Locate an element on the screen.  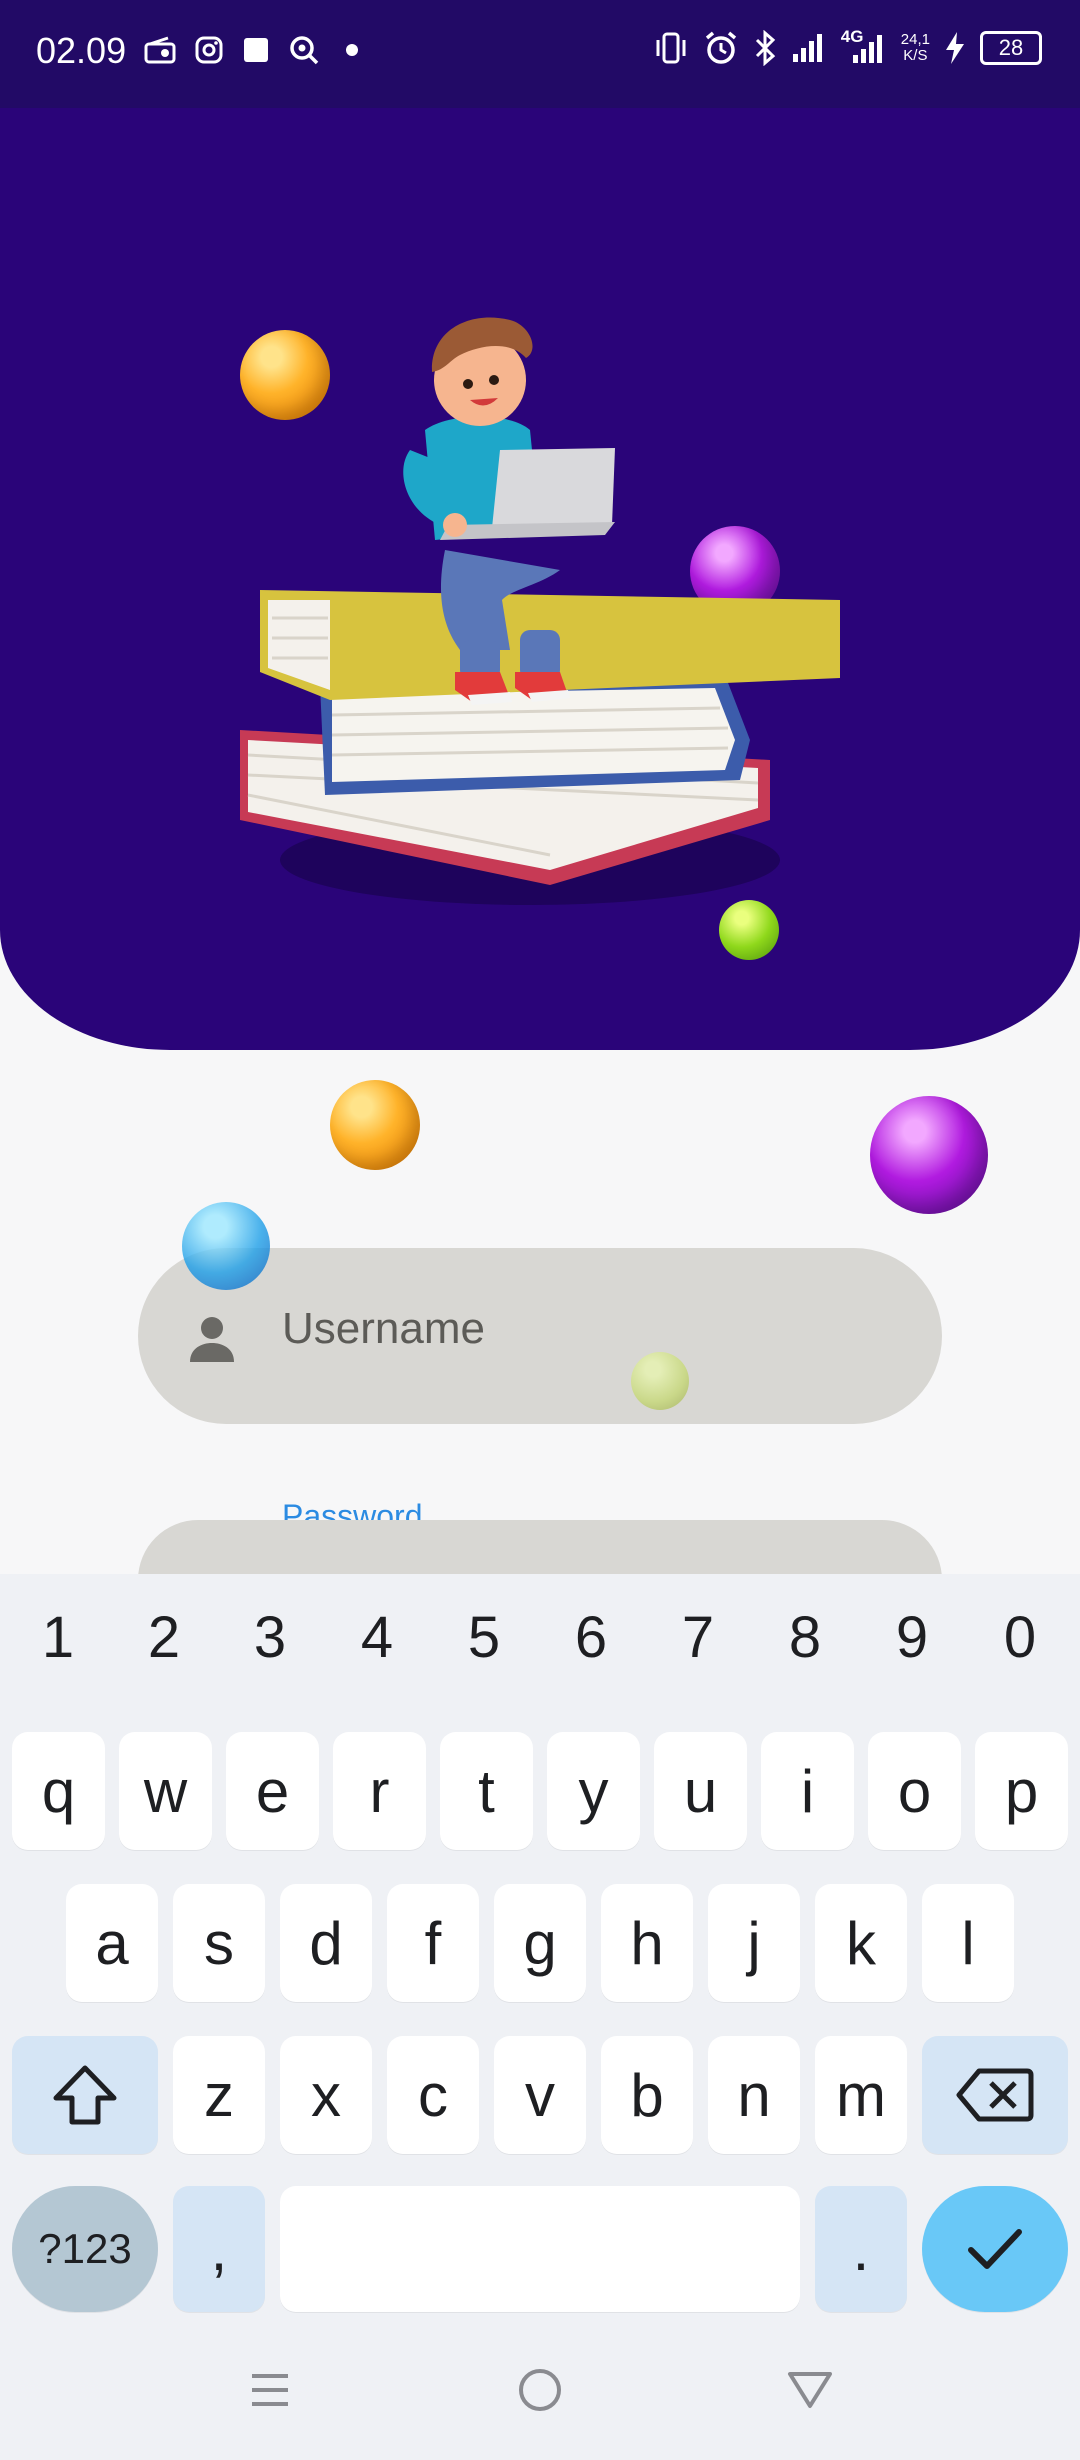
battery-level: 28 is located at coordinates (1011, 47).